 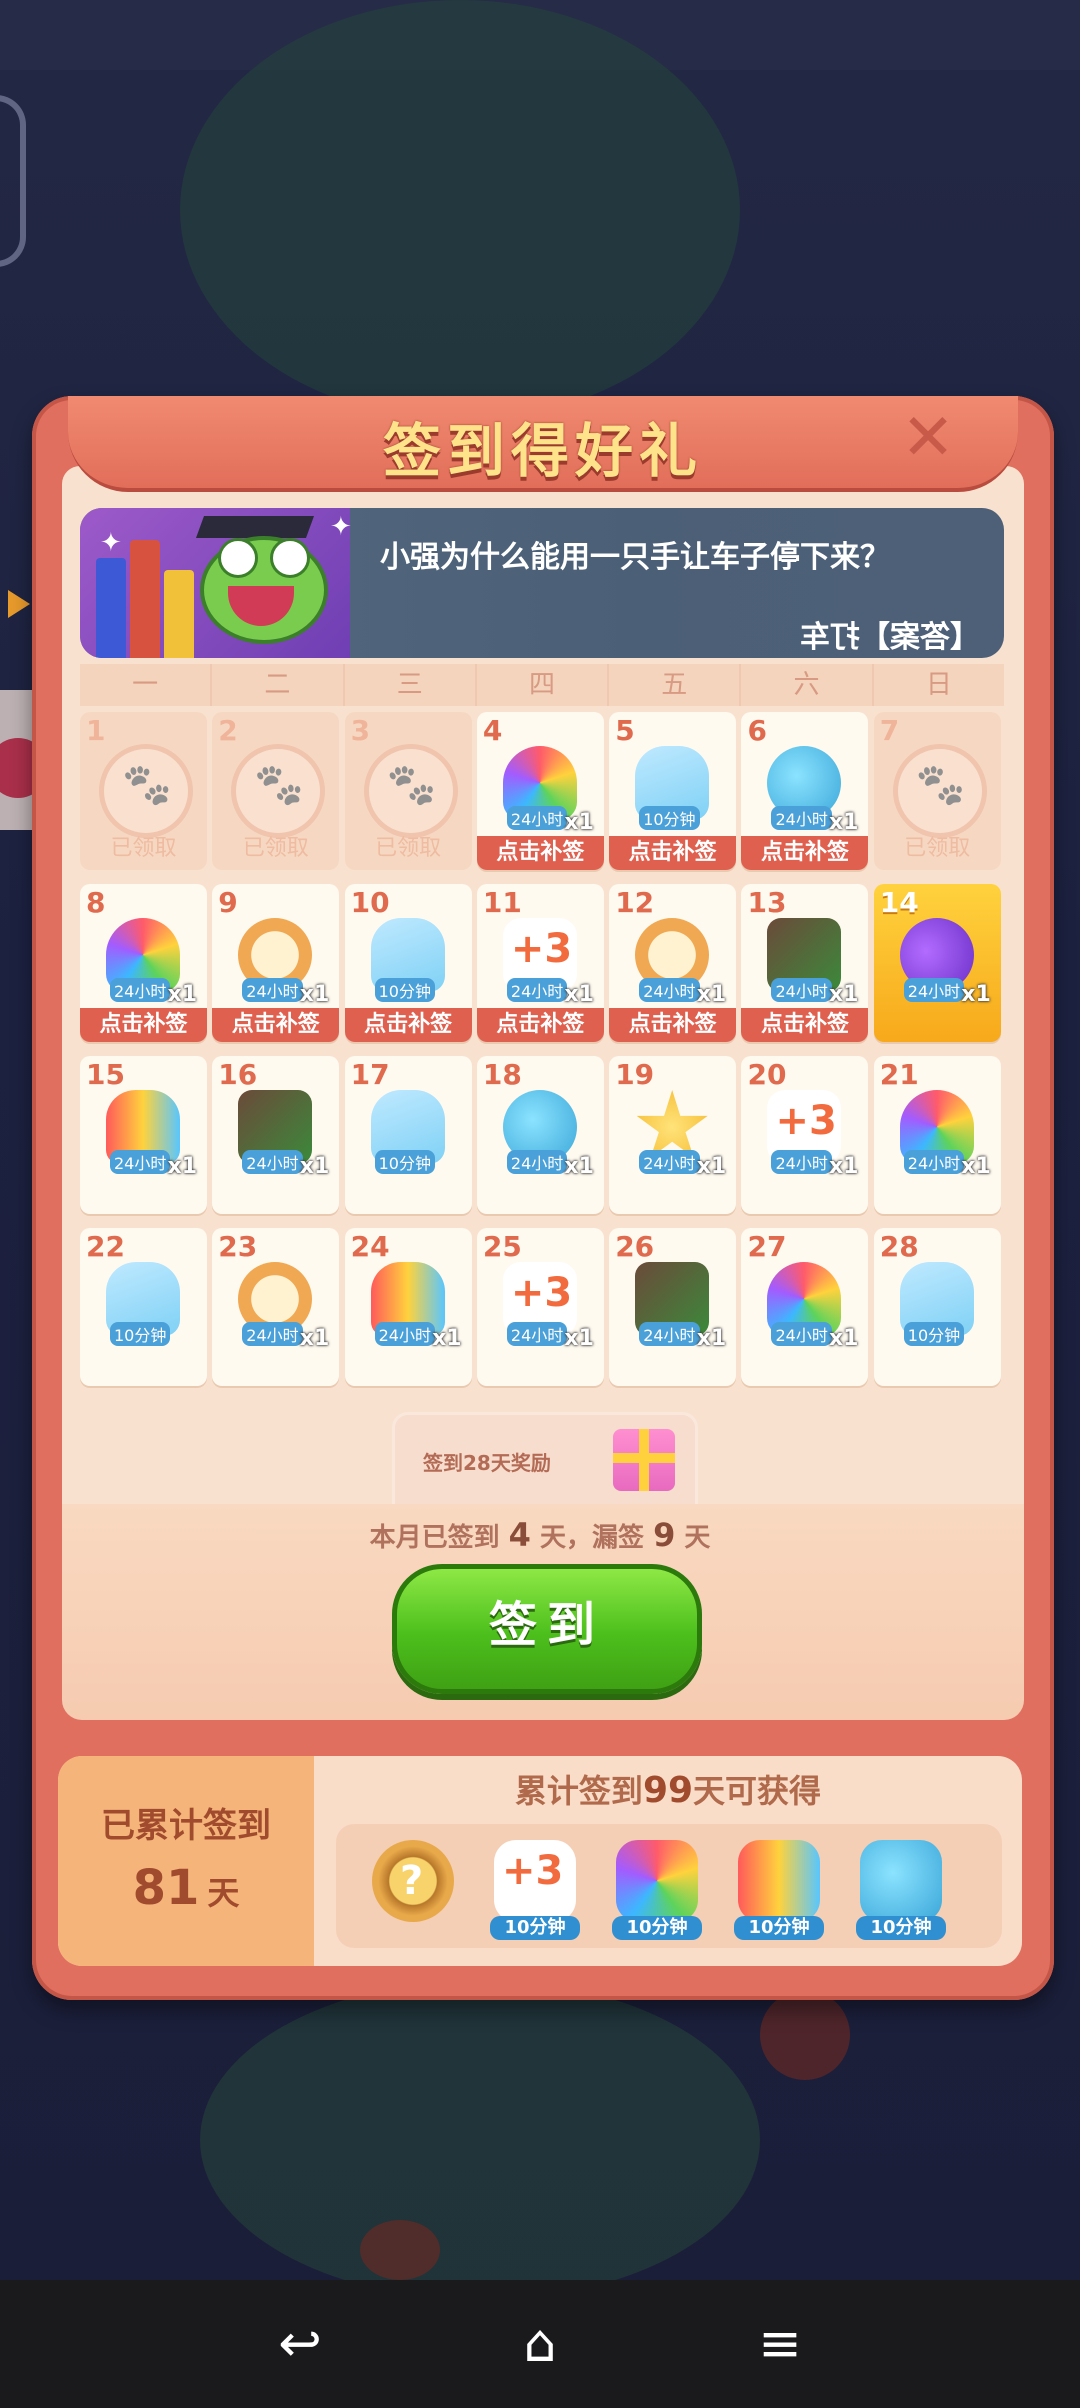 I want to click on duration-tag: 10分钟, so click(x=404, y=1162).